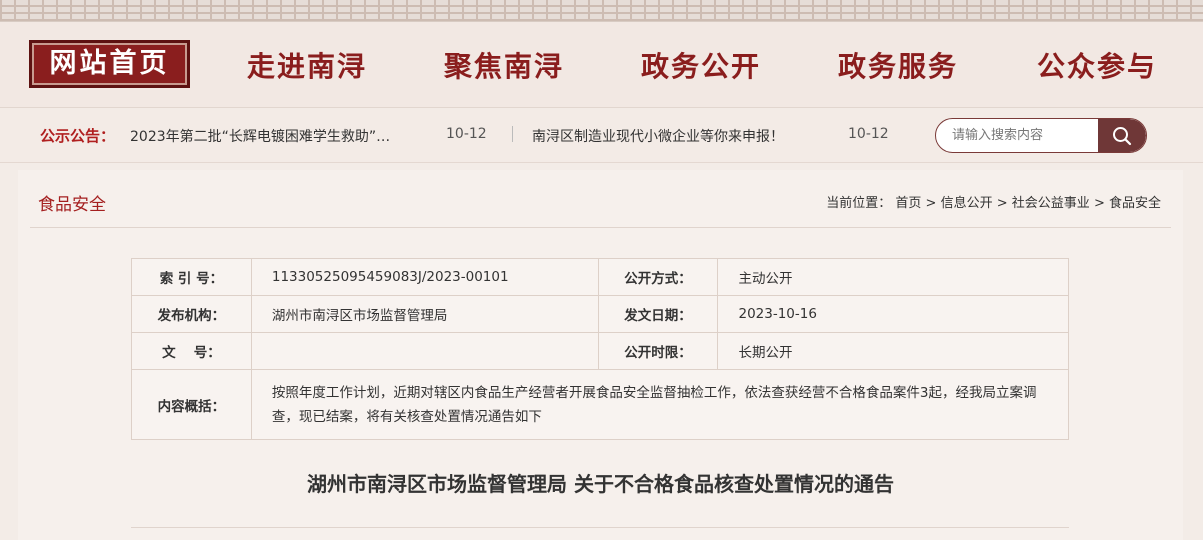  What do you see at coordinates (191, 277) in the screenshot?
I see `index-label: 索 引 号：` at bounding box center [191, 277].